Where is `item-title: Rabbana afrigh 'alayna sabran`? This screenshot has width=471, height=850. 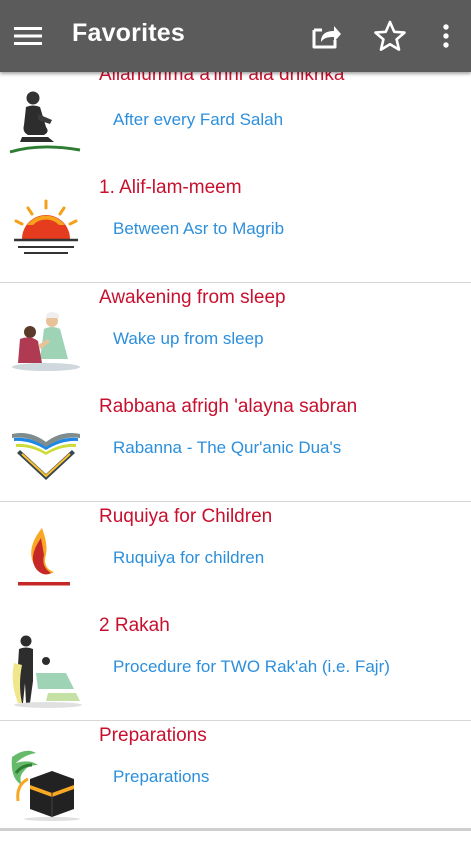
item-title: Rabbana afrigh 'alayna sabran is located at coordinates (228, 406).